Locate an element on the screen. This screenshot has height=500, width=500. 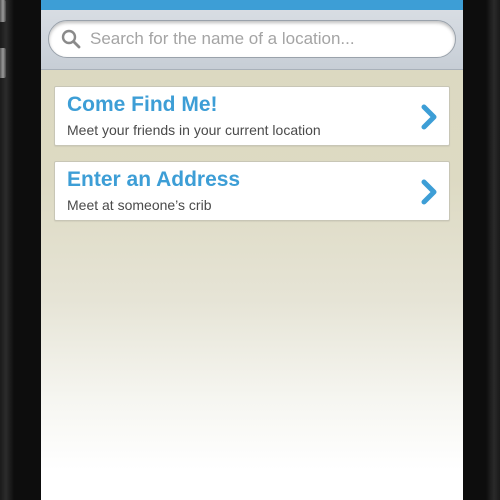
option-title: Enter an Address is located at coordinates (154, 179).